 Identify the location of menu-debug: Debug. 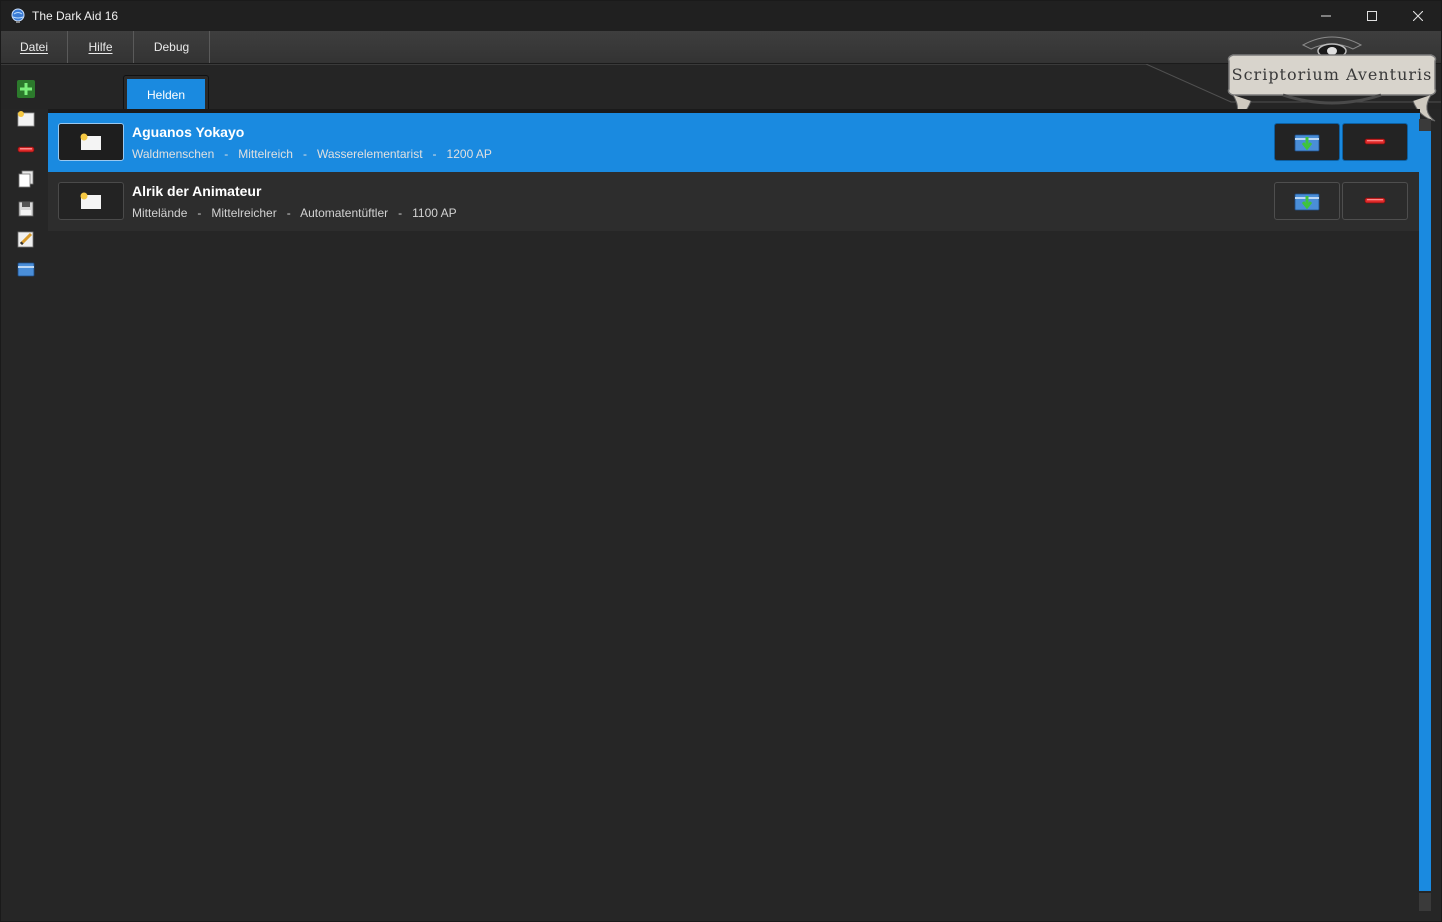
(172, 47).